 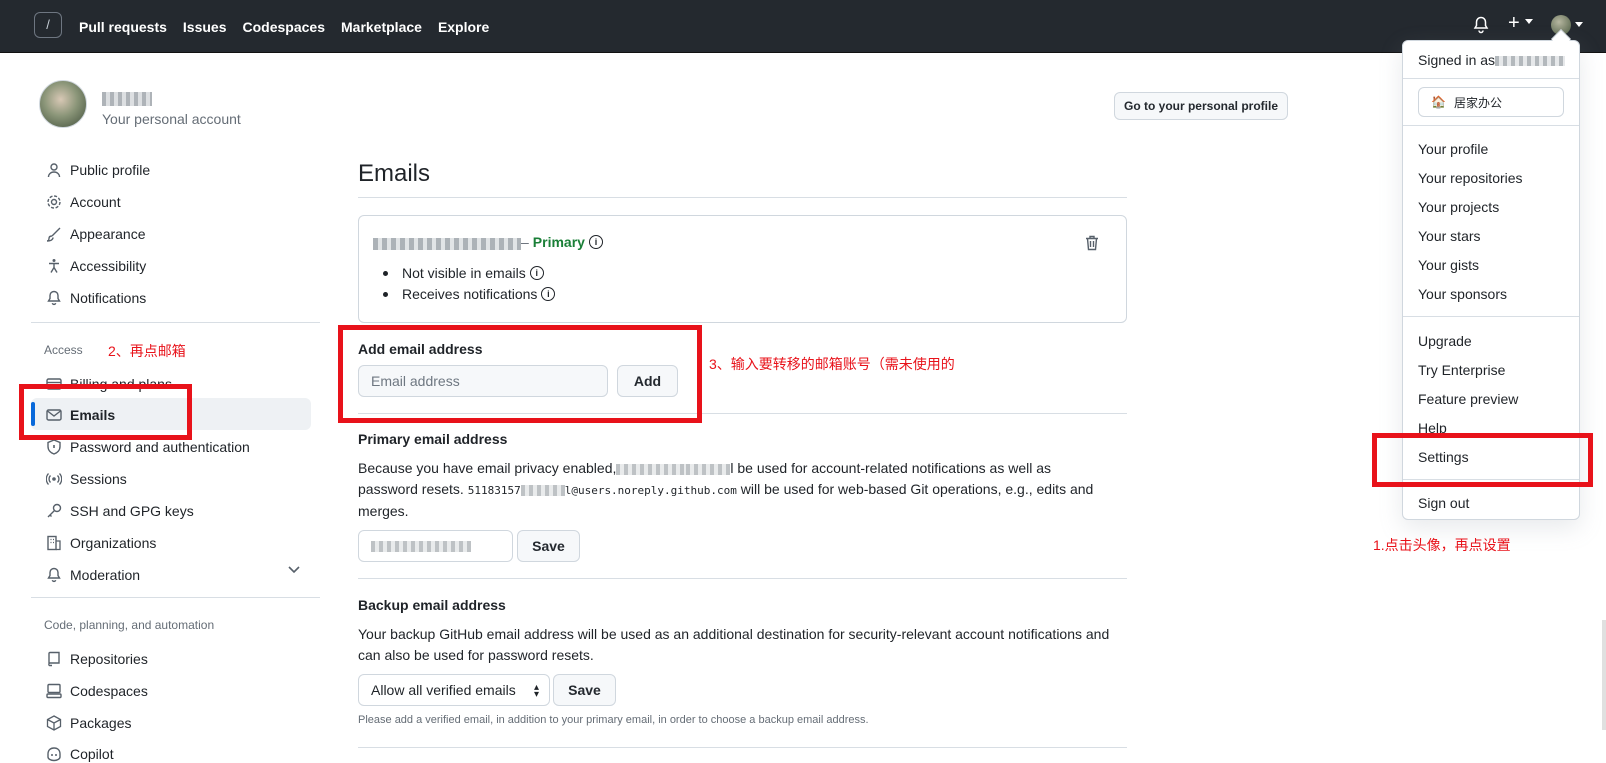 I want to click on sidebar-item-codespaces: Codespaces, so click(x=97, y=691).